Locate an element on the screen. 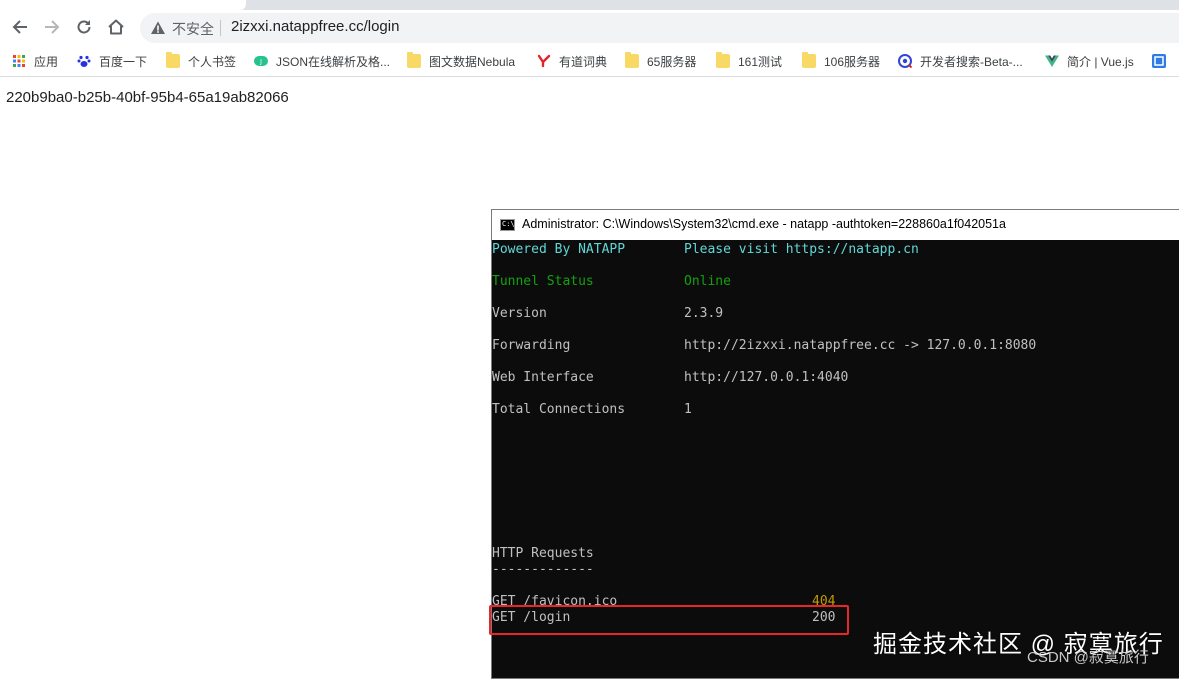 The width and height of the screenshot is (1179, 680). bookmark-label: 有道词典 is located at coordinates (583, 61).